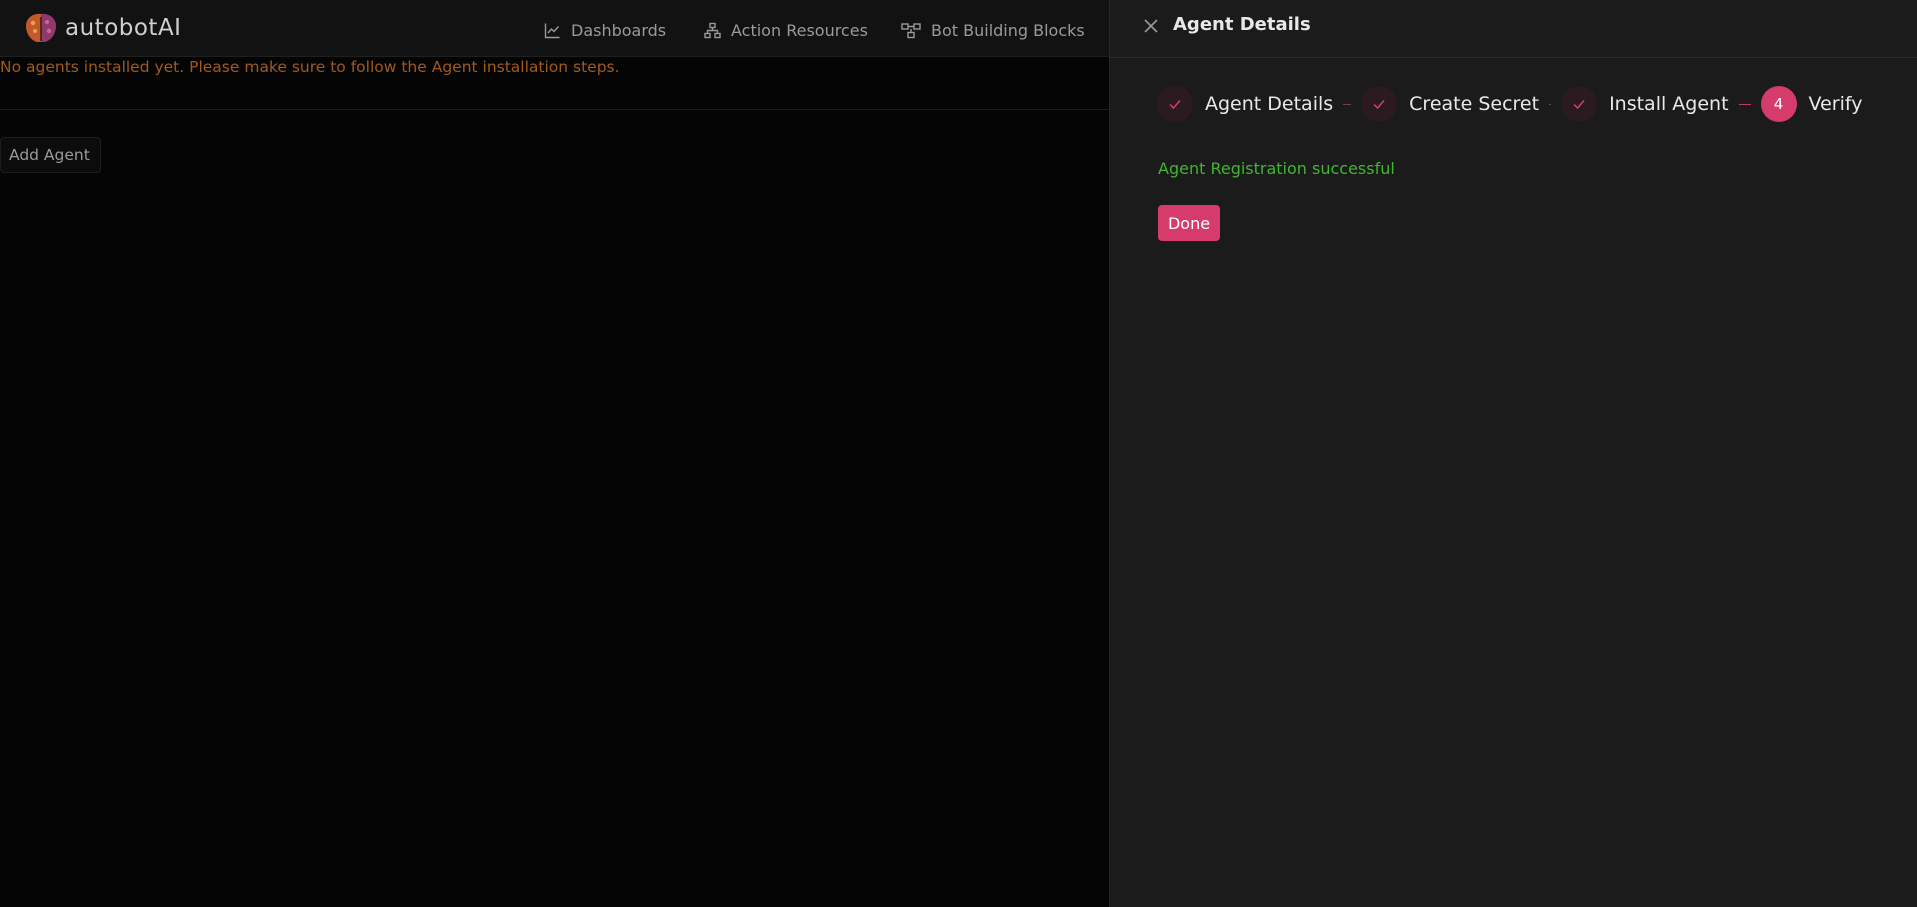 This screenshot has width=1917, height=907. Describe the element at coordinates (1189, 223) in the screenshot. I see `done-button: Done` at that location.